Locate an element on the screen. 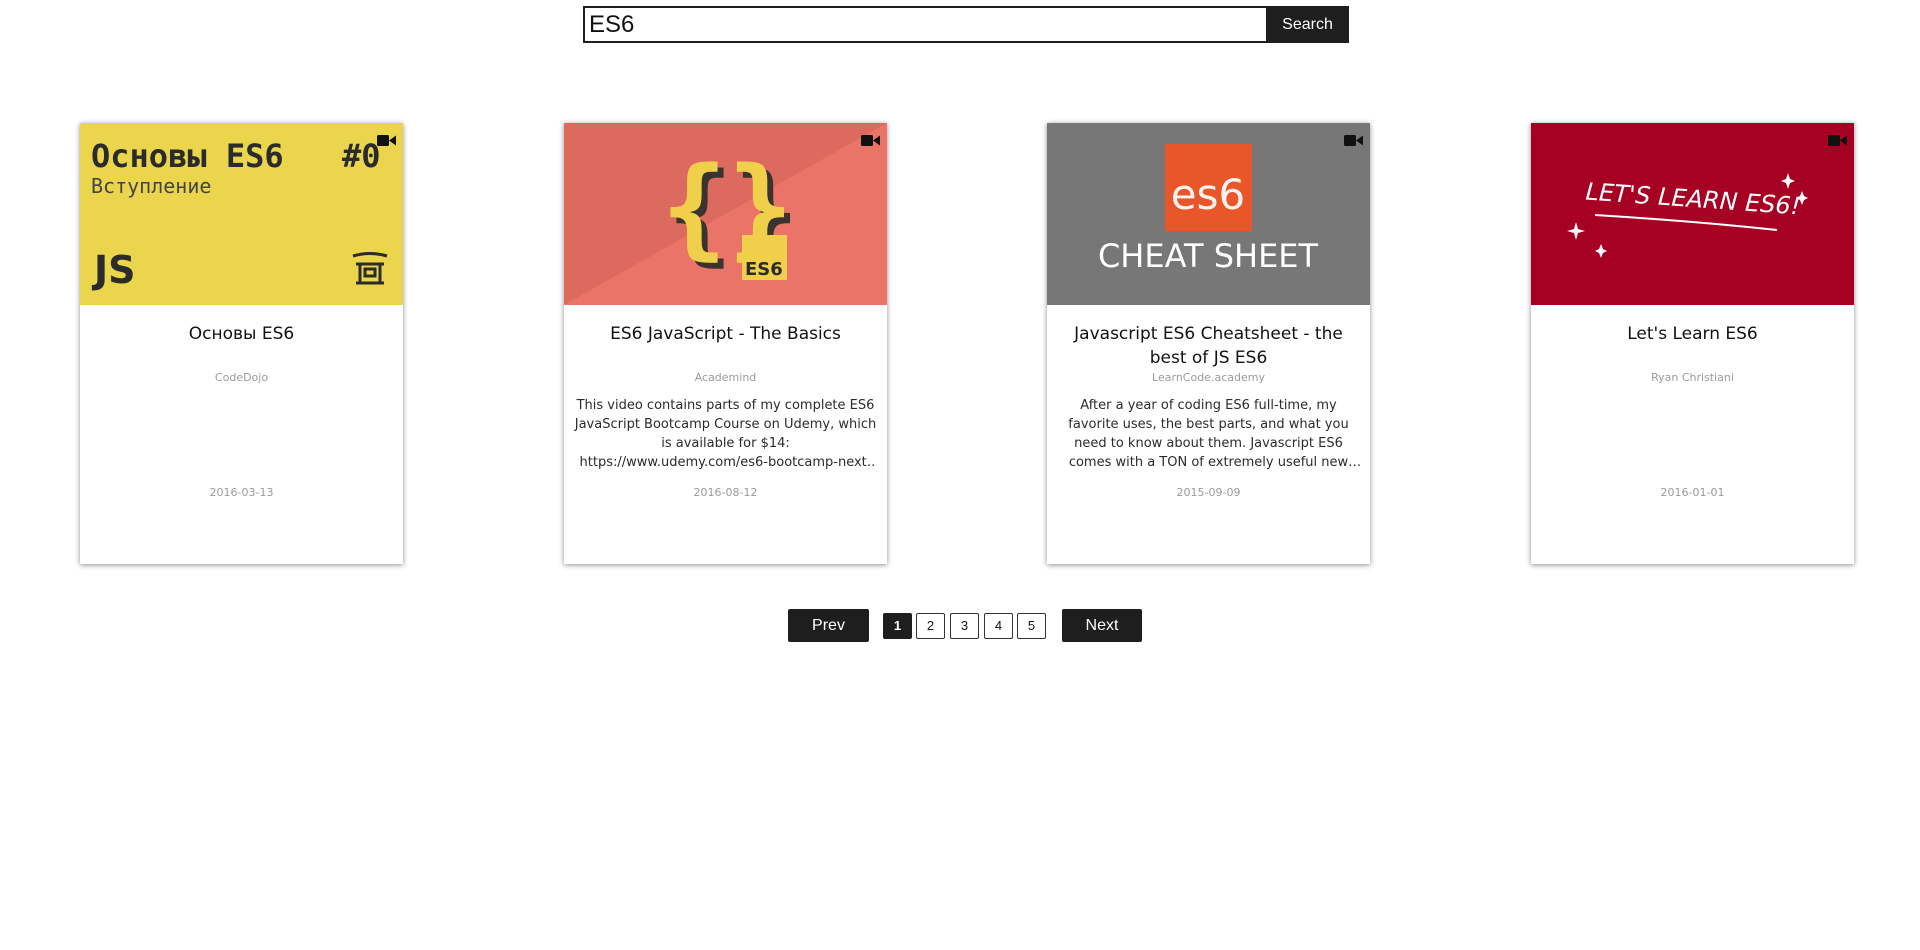  thumbnail-image: LET'S LEARN ES6! is located at coordinates (1692, 214).